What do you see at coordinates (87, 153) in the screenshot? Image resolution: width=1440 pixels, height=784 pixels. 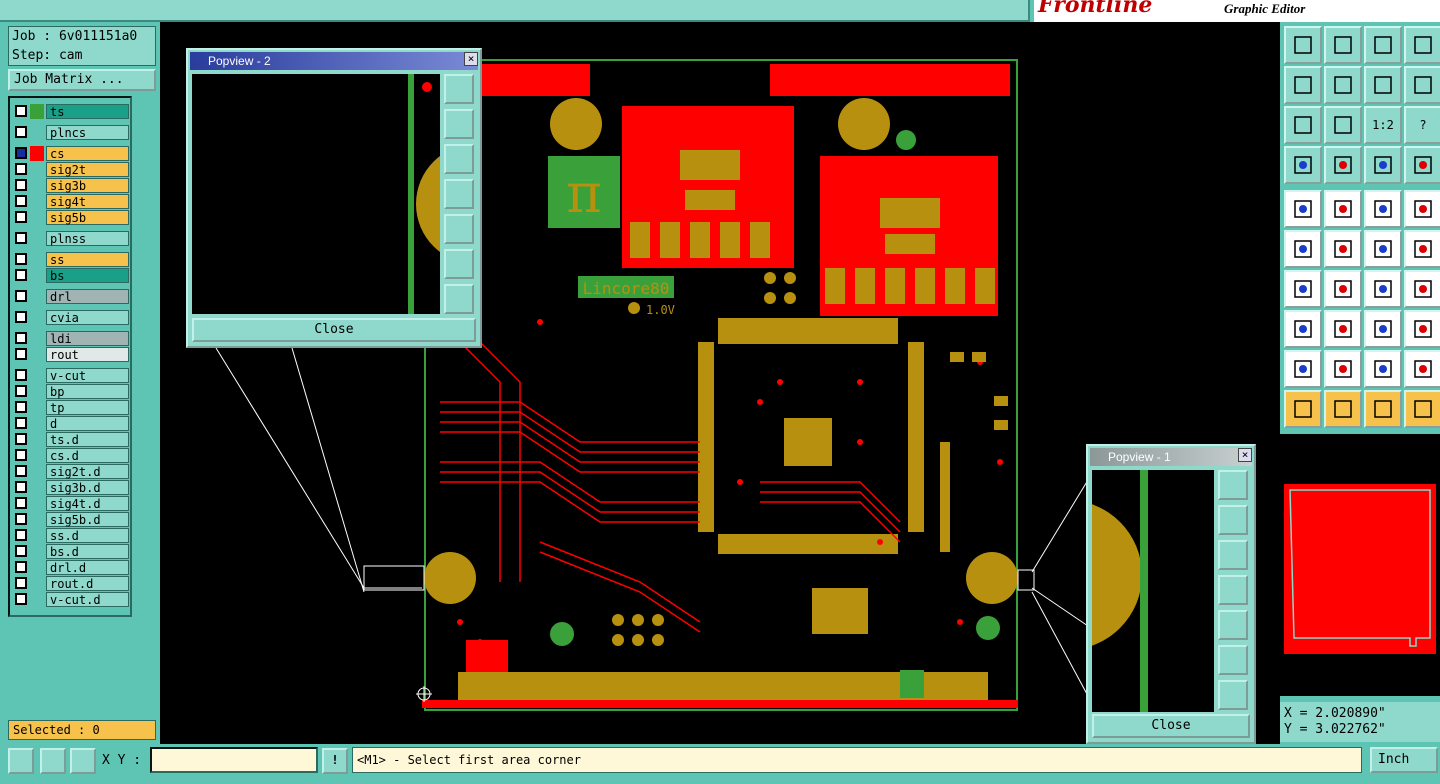 I see `layer-name: cs` at bounding box center [87, 153].